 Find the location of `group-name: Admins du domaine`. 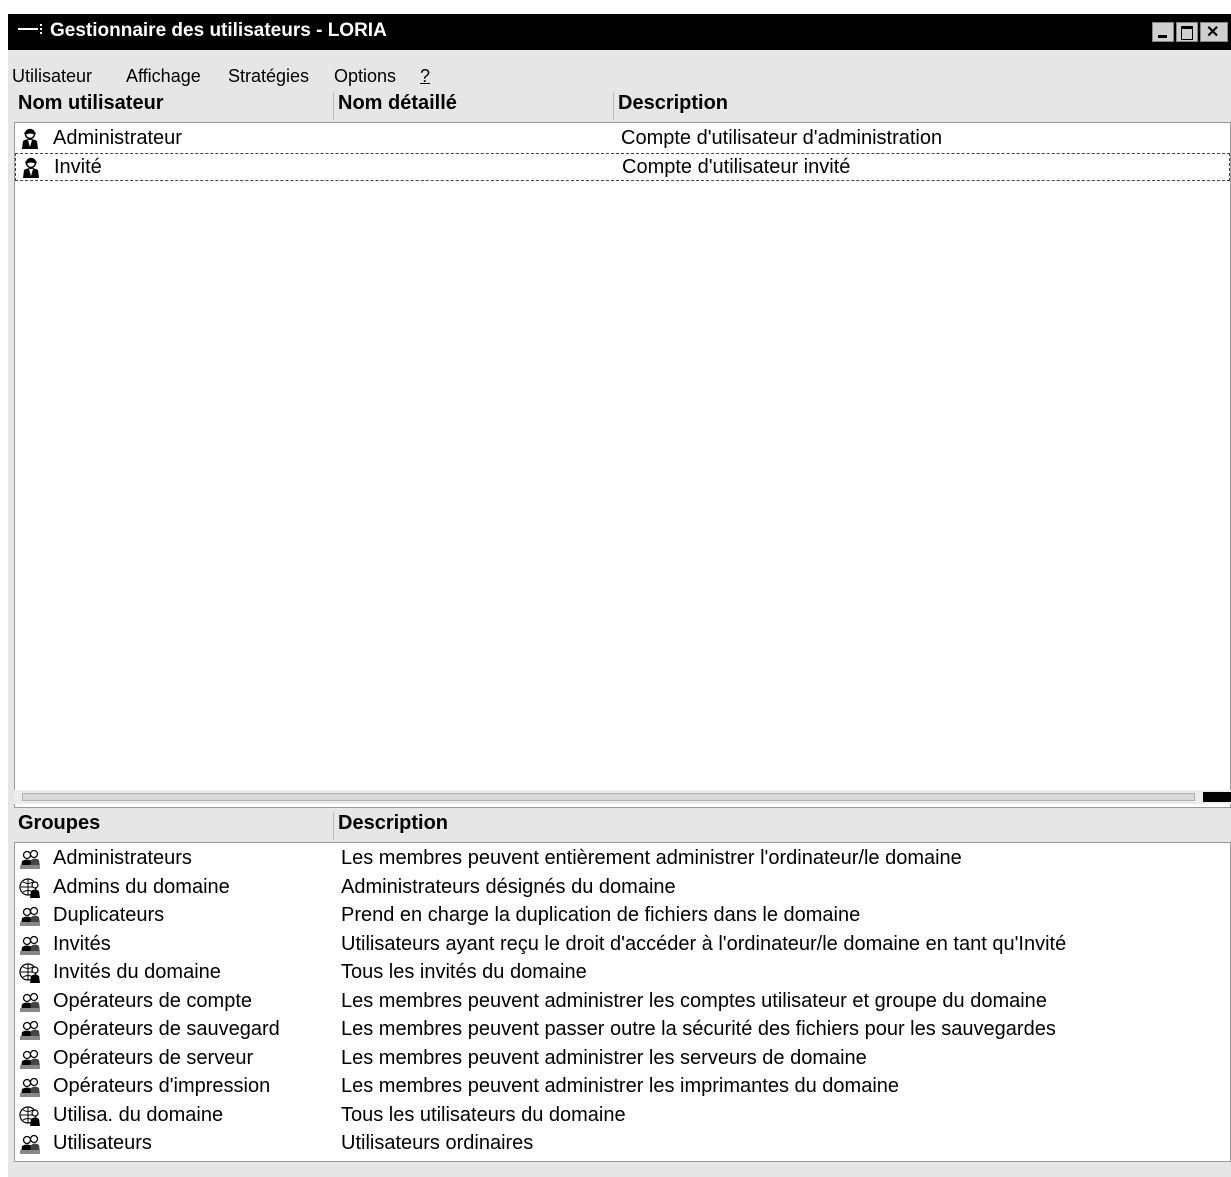

group-name: Admins du domaine is located at coordinates (141, 886).